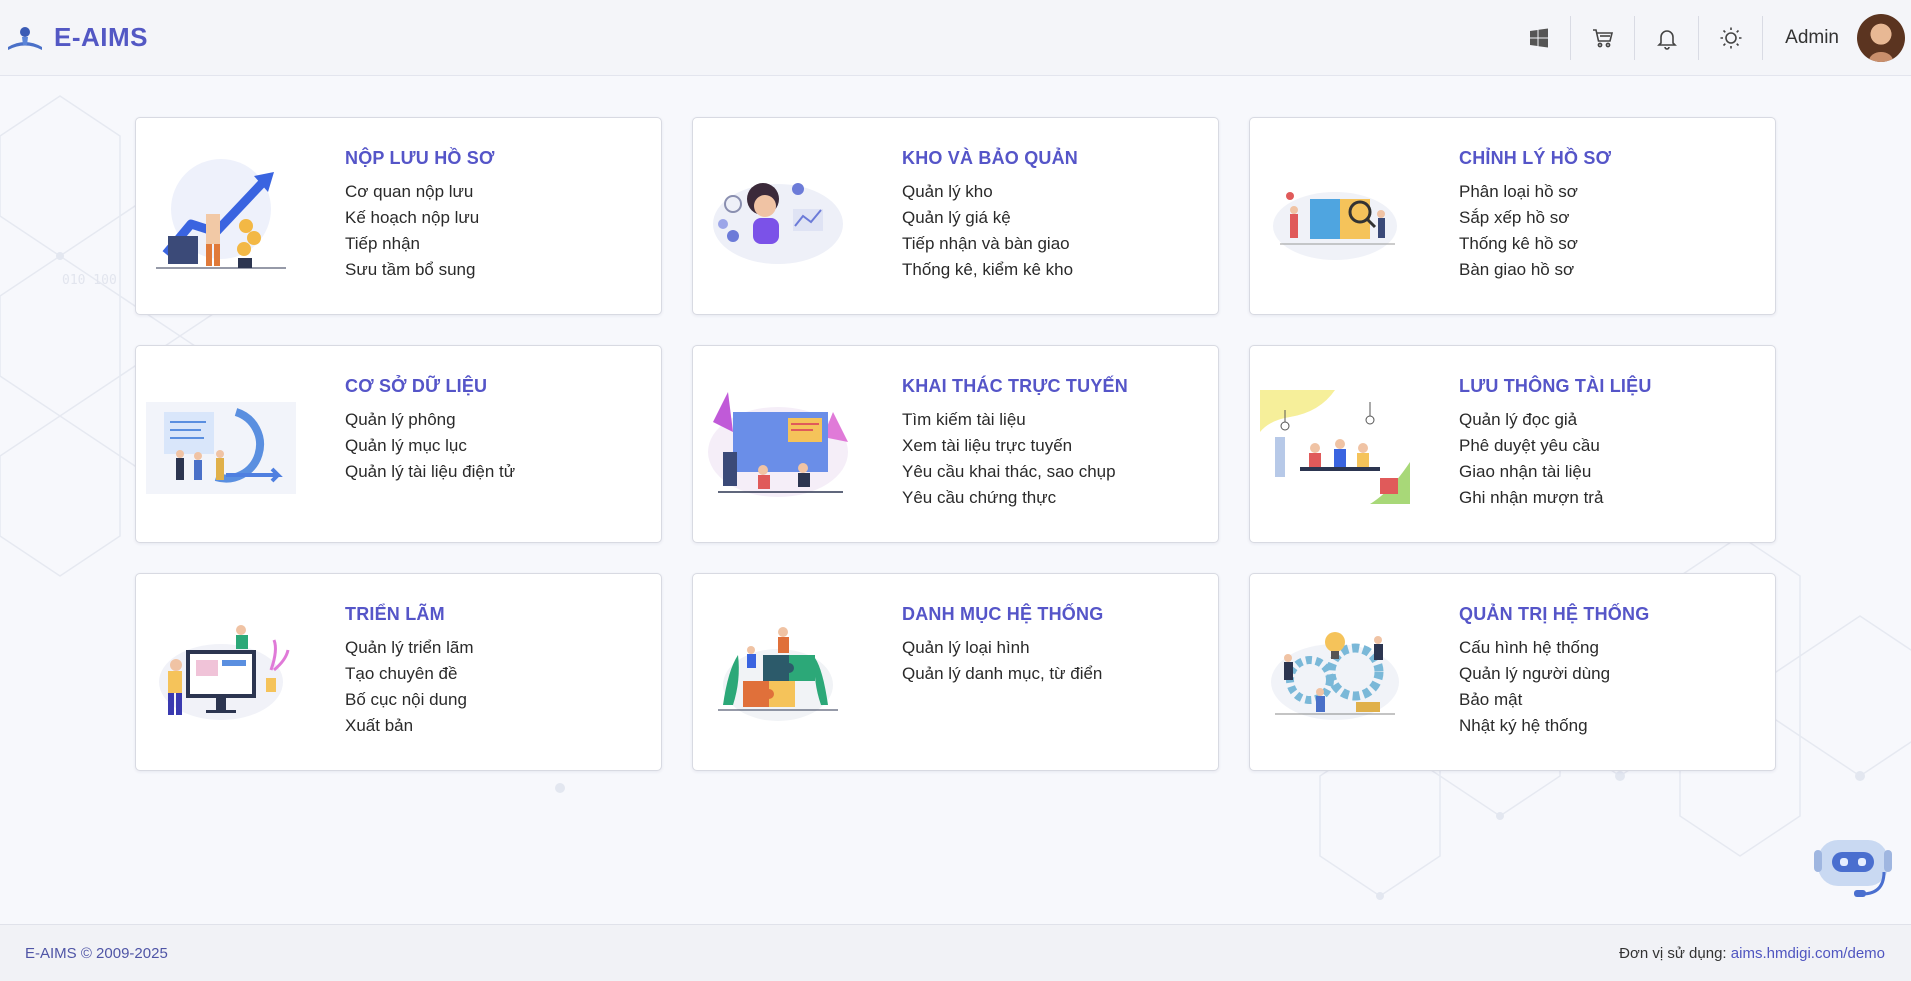 This screenshot has height=981, width=1911. Describe the element at coordinates (778, 223) in the screenshot. I see `warehouse-illustration` at that location.